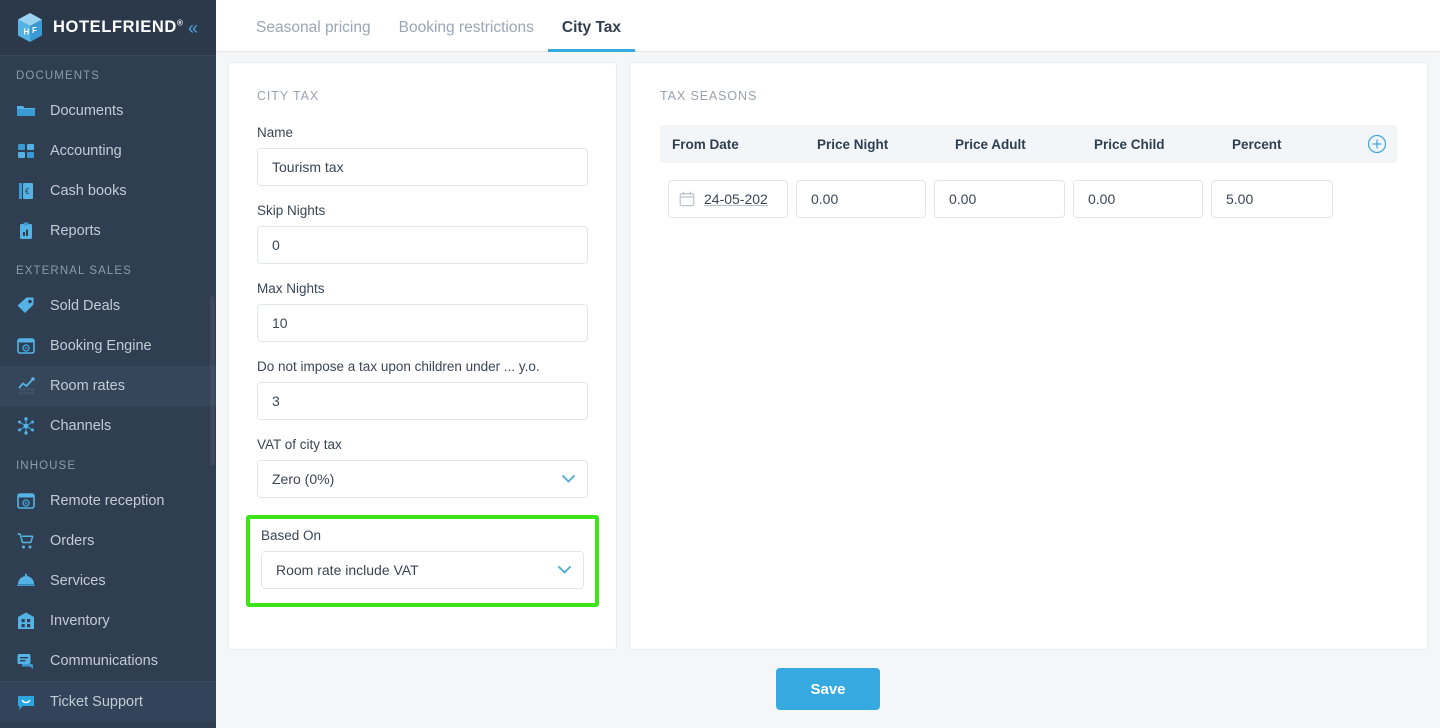 The width and height of the screenshot is (1440, 728). I want to click on field-max-nights: Max Nights, so click(422, 311).